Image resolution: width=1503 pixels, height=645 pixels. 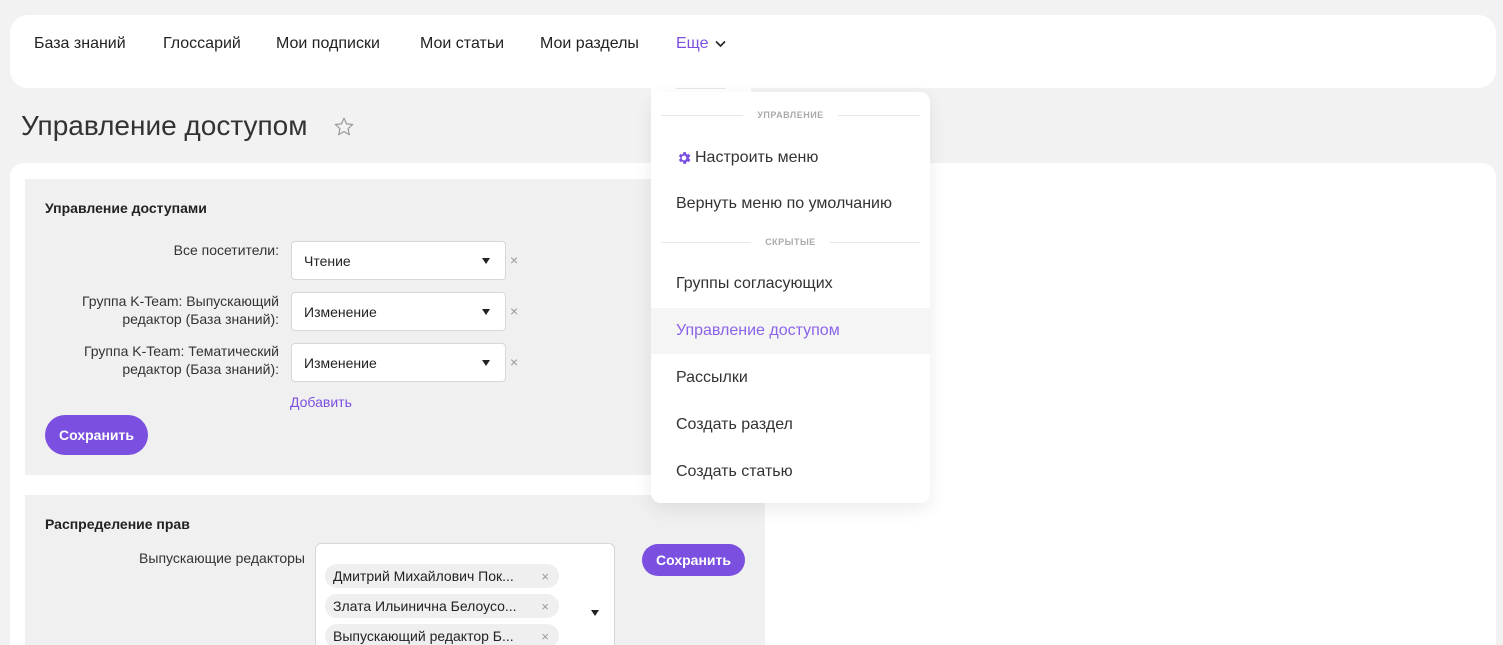 What do you see at coordinates (321, 402) in the screenshot?
I see `add-access-link: Добавить` at bounding box center [321, 402].